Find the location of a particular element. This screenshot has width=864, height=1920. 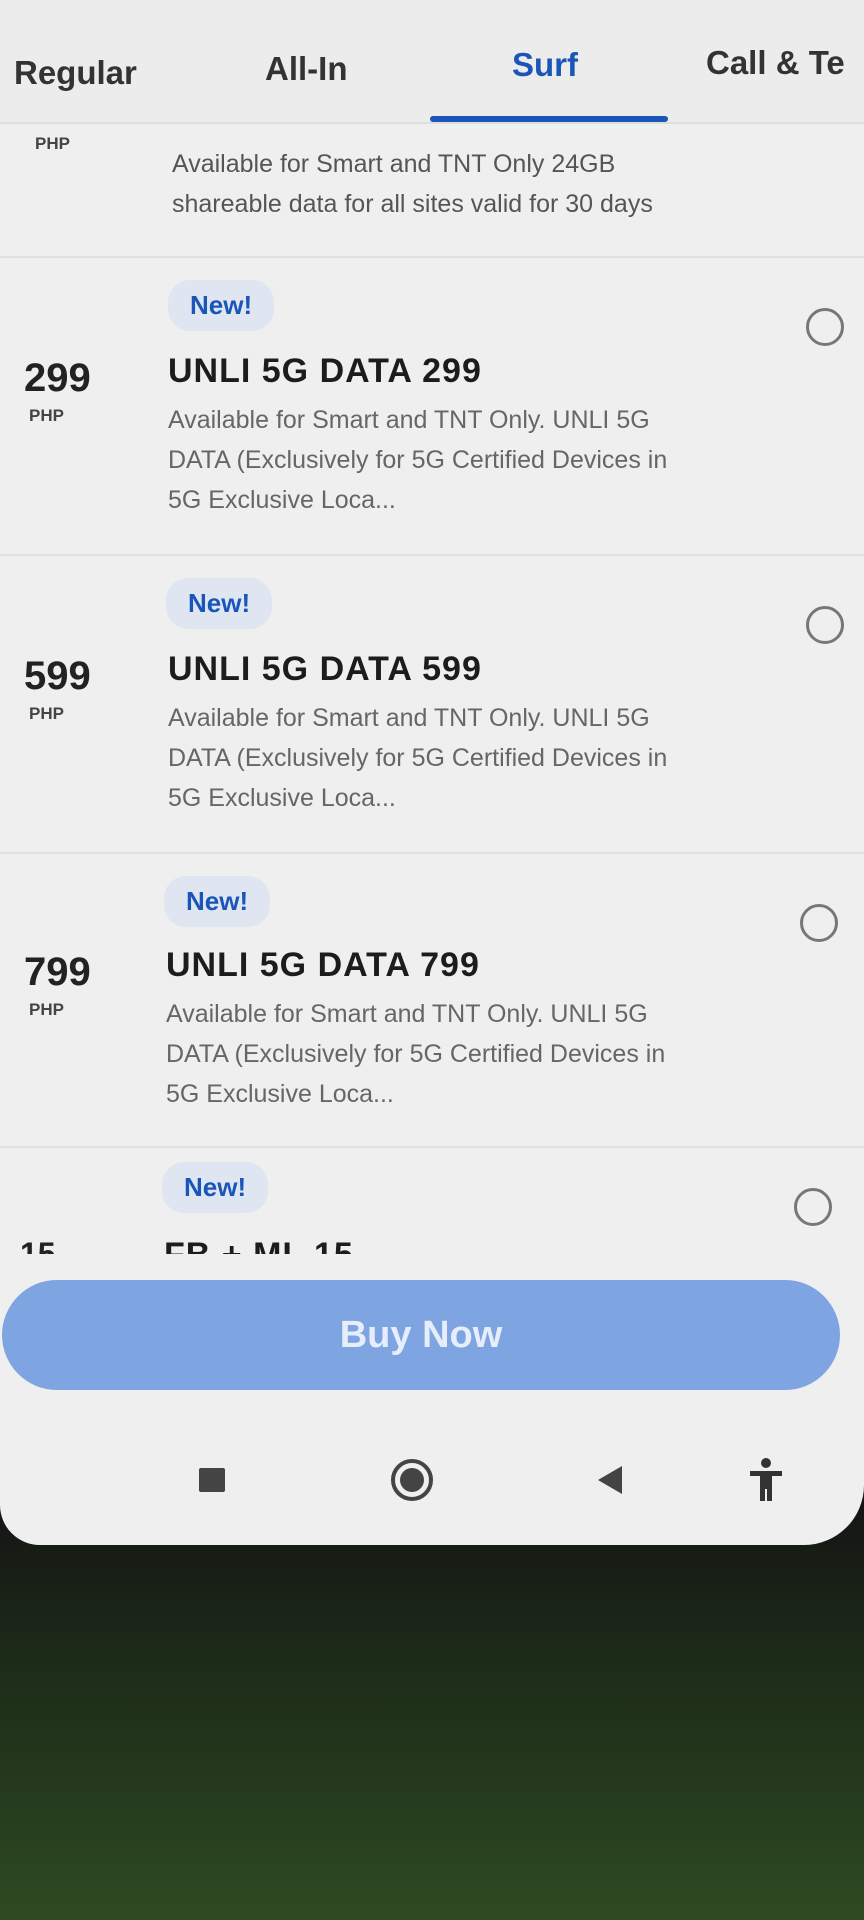

active-tab-indicator is located at coordinates (549, 119).